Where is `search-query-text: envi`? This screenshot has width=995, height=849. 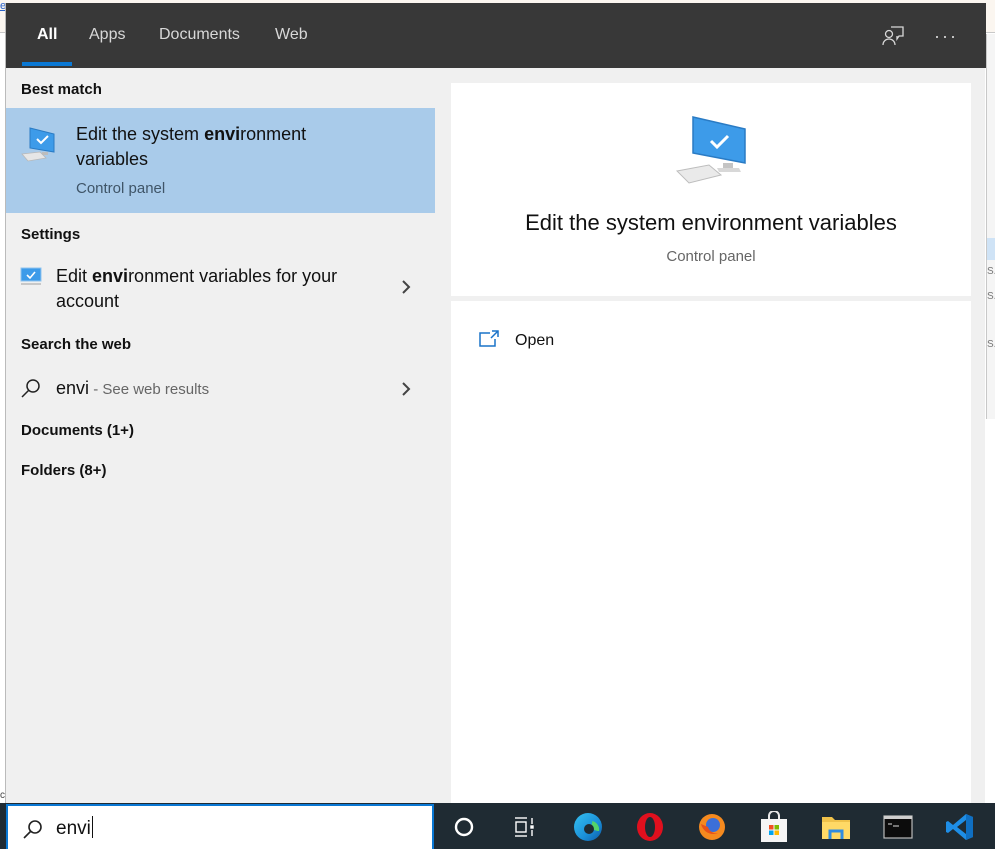 search-query-text: envi is located at coordinates (74, 828).